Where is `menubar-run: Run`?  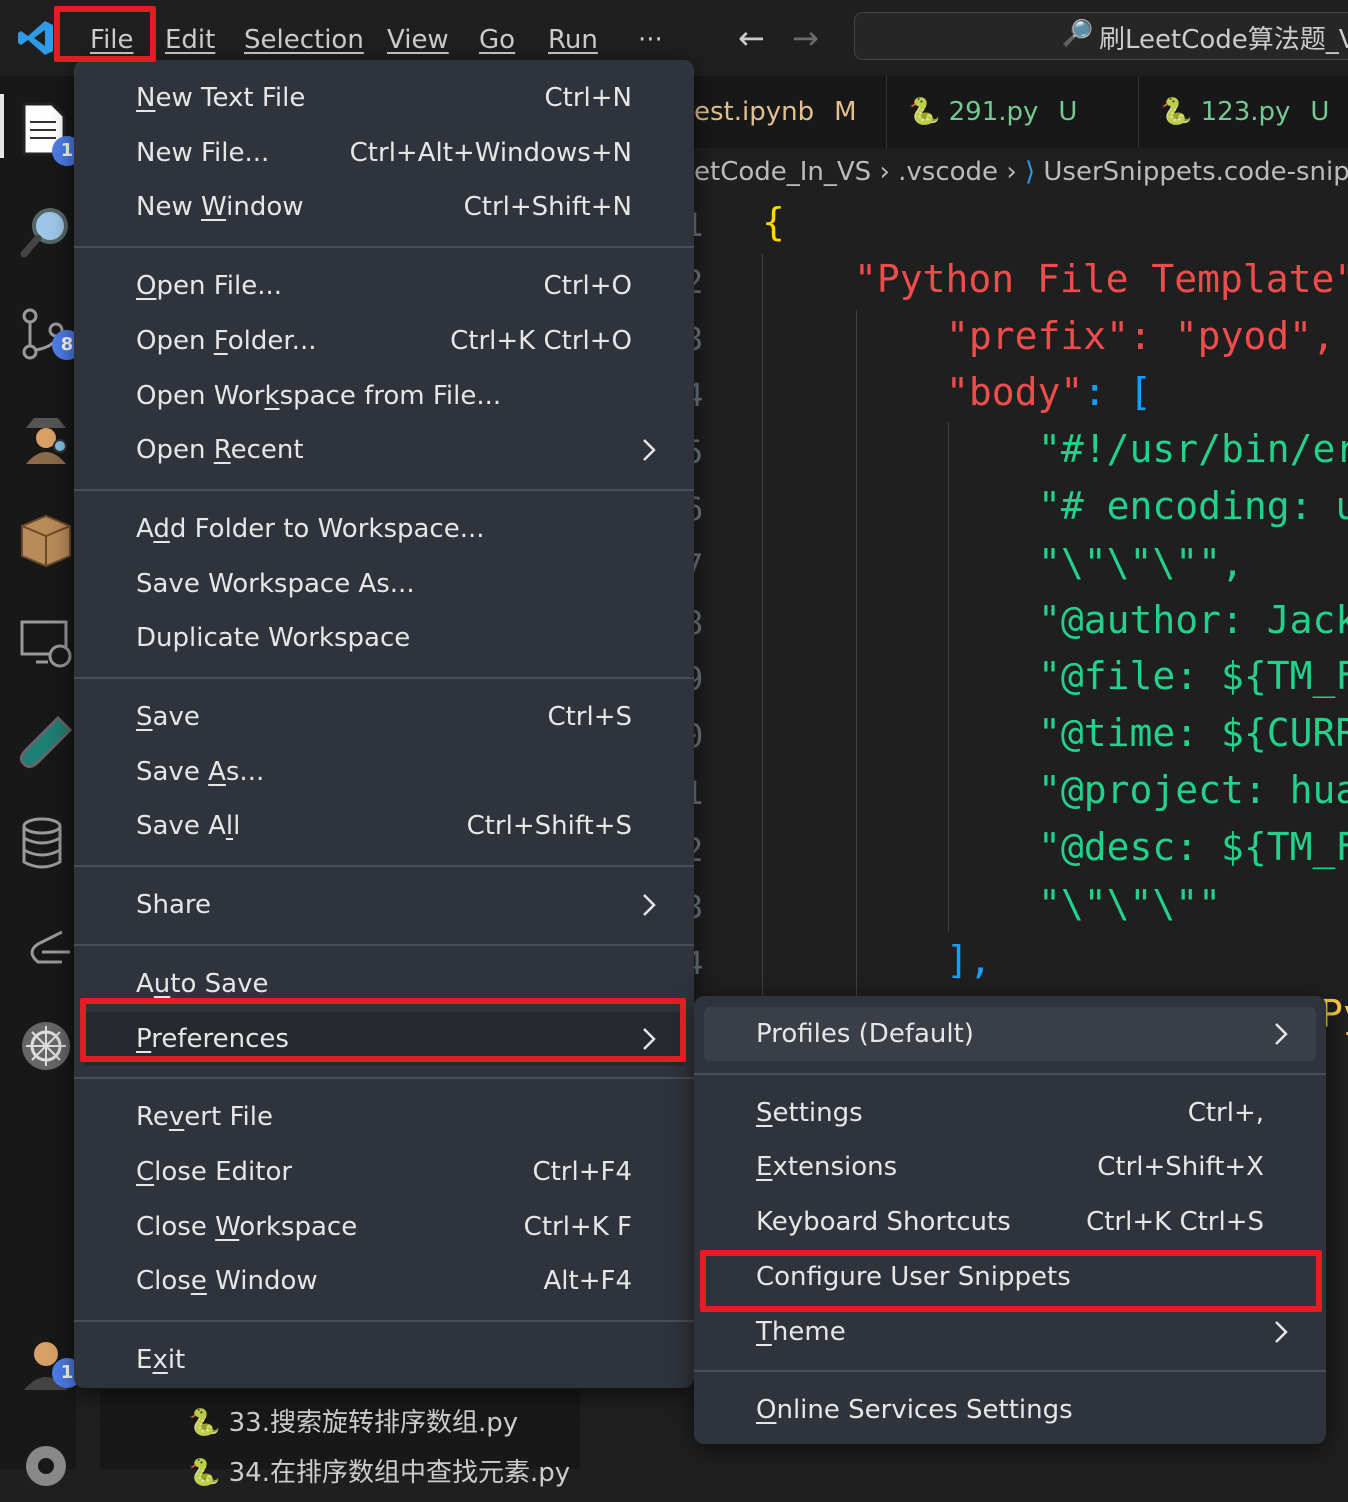
menubar-run: Run is located at coordinates (573, 40).